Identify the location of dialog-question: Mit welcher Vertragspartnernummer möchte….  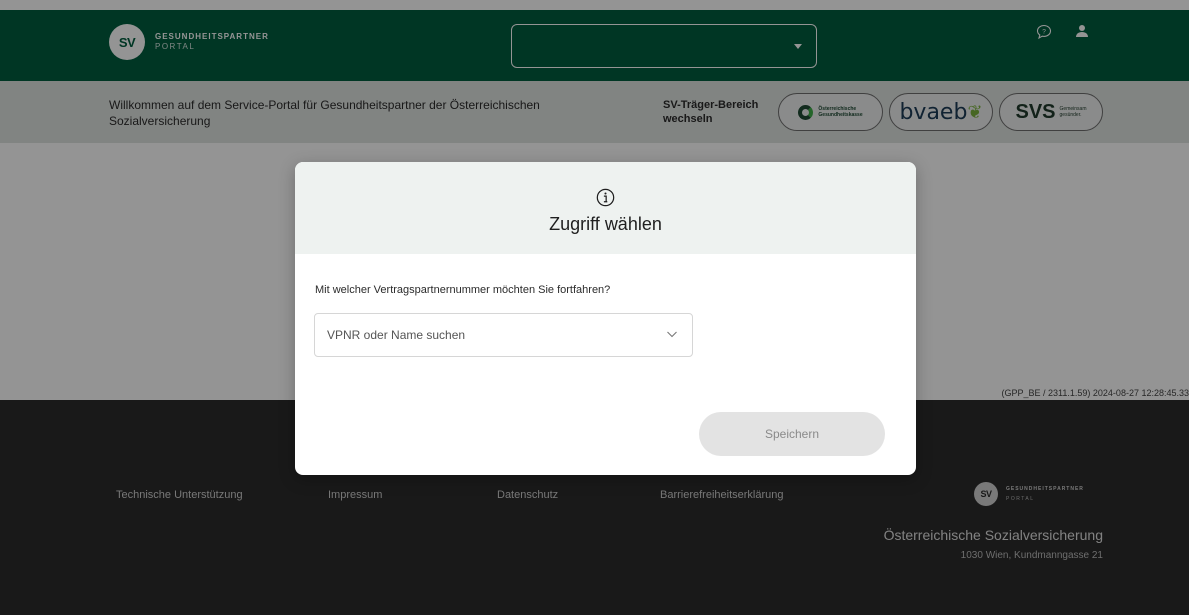
(463, 290).